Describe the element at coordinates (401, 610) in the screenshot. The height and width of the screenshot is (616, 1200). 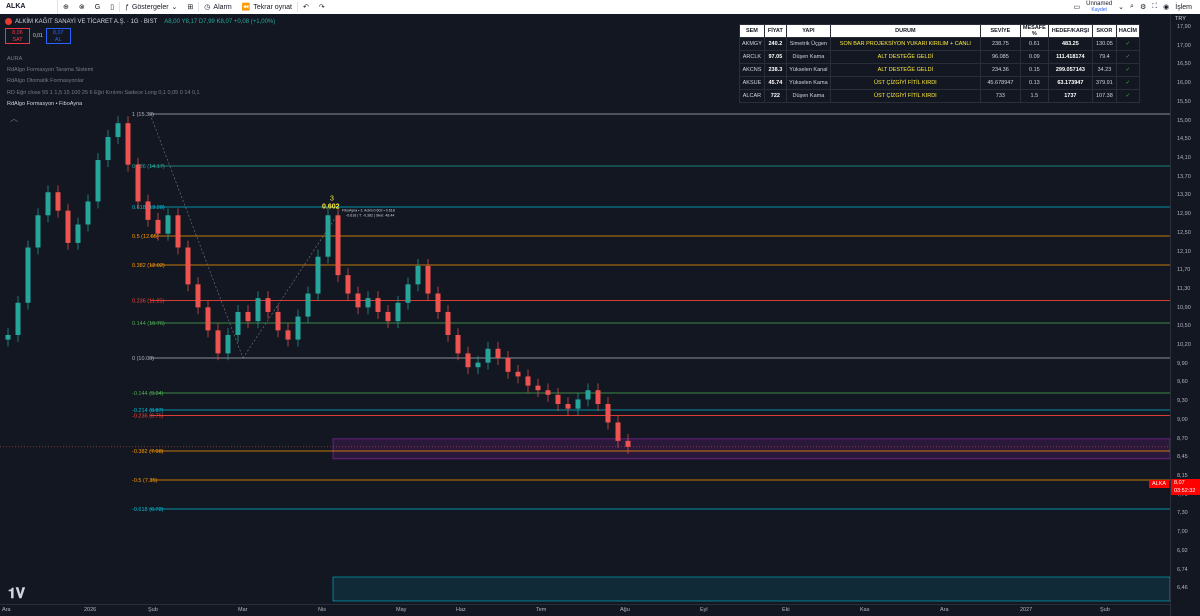
I see `time-tick: May` at that location.